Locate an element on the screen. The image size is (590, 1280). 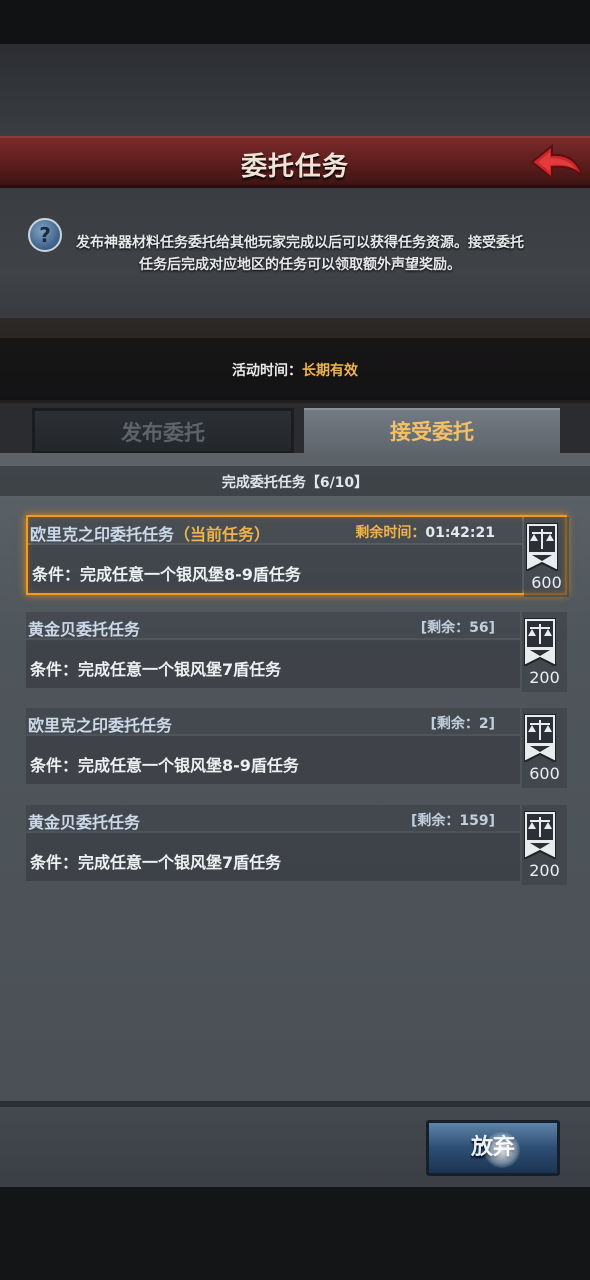
activity-label: 活动时间： is located at coordinates (267, 371).